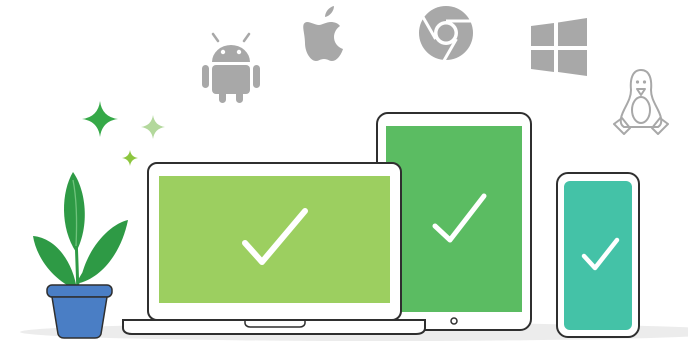 The height and width of the screenshot is (342, 688). Describe the element at coordinates (559, 47) in the screenshot. I see `windows-icon` at that location.